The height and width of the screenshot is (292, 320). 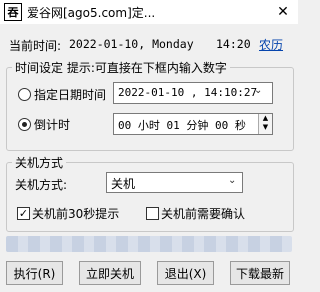 I want to click on countdown-spinner: ▲ ▼, so click(x=265, y=124).